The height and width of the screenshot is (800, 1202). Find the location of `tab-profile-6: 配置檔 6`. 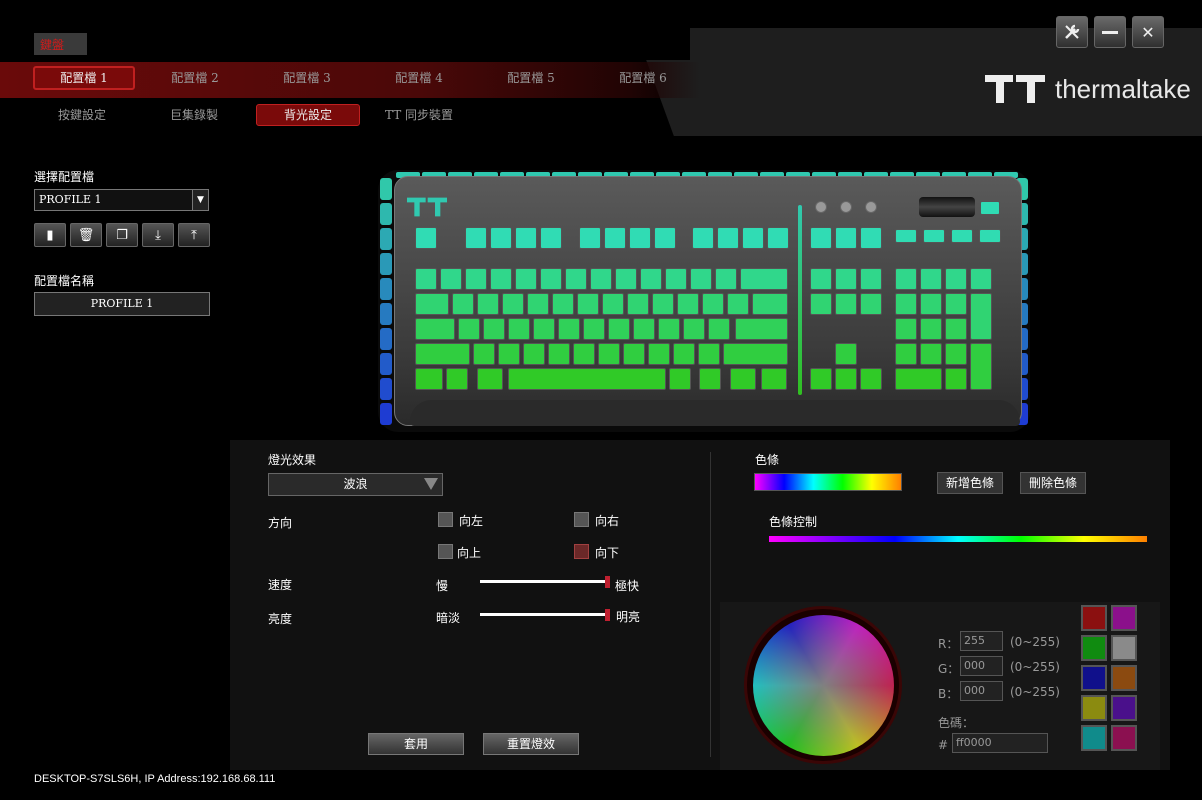

tab-profile-6: 配置檔 6 is located at coordinates (643, 78).